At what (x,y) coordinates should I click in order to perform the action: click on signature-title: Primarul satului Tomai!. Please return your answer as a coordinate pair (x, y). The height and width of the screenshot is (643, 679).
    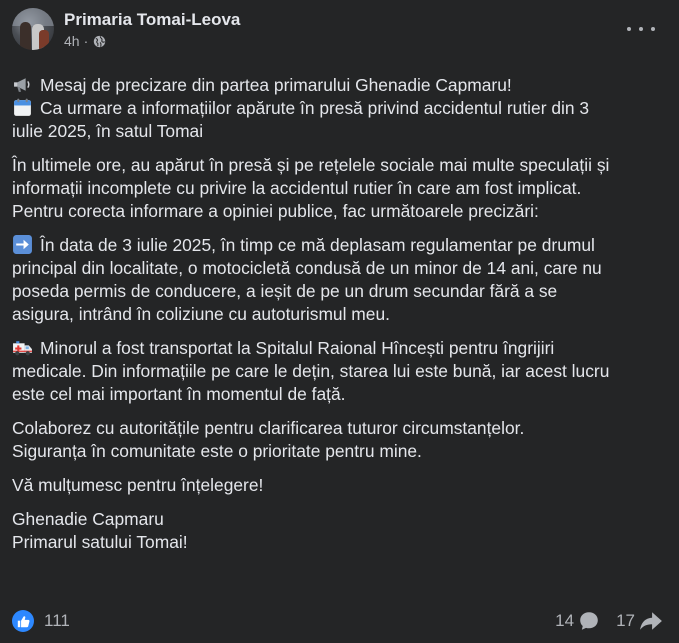
    Looking at the image, I should click on (100, 542).